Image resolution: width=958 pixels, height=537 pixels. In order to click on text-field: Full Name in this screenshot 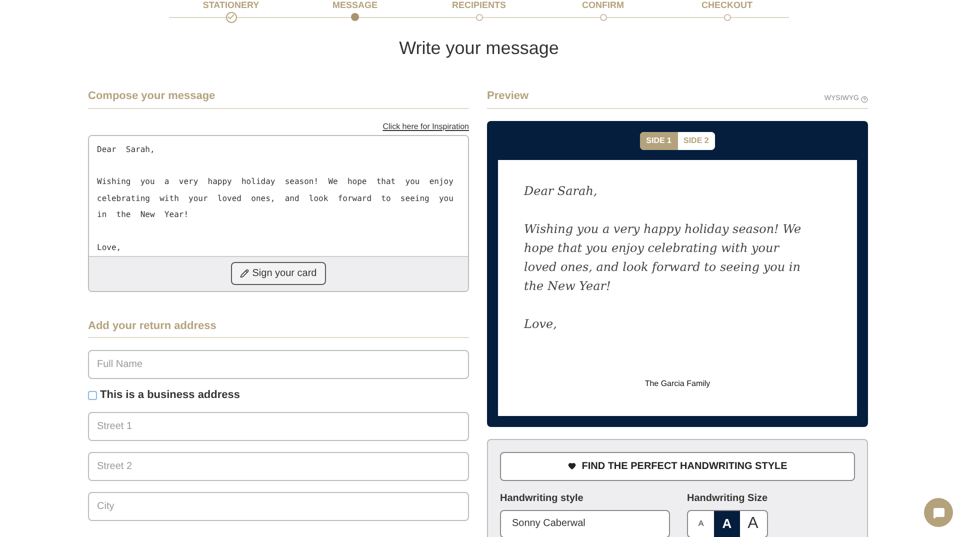, I will do `click(278, 364)`.